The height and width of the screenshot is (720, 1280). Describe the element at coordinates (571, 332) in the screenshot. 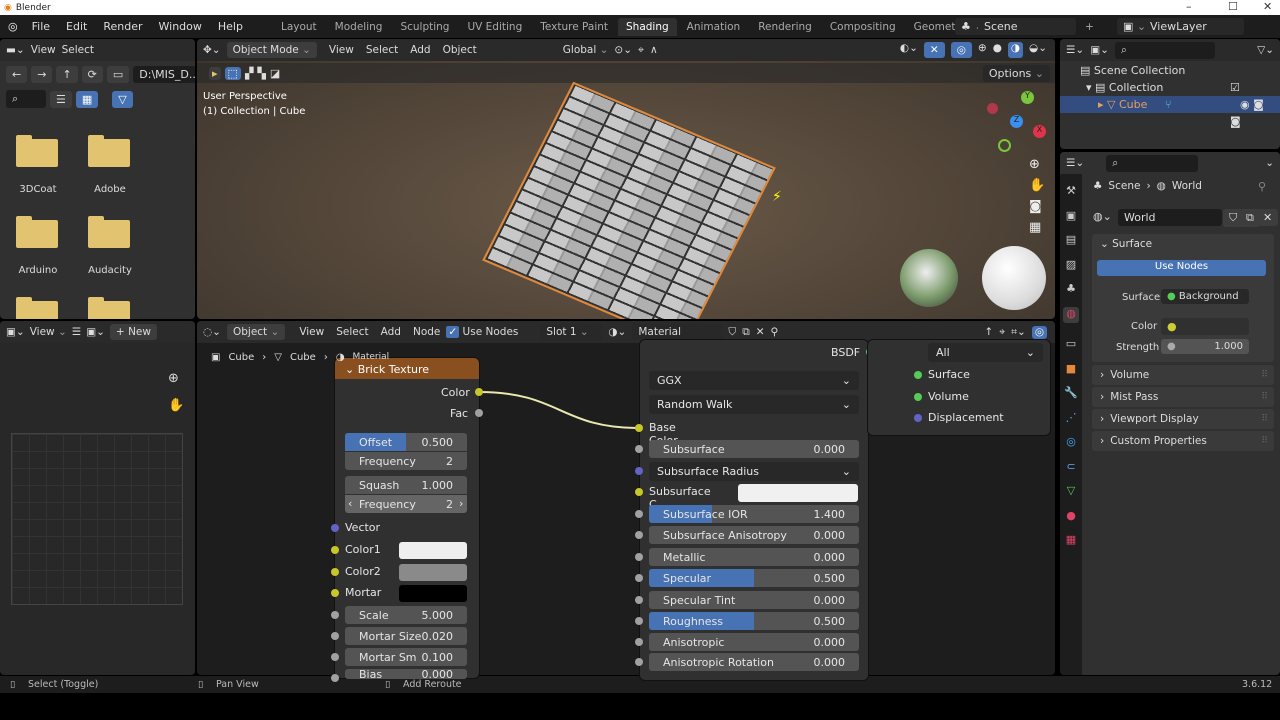

I see `slot-selector: Slot 1` at that location.